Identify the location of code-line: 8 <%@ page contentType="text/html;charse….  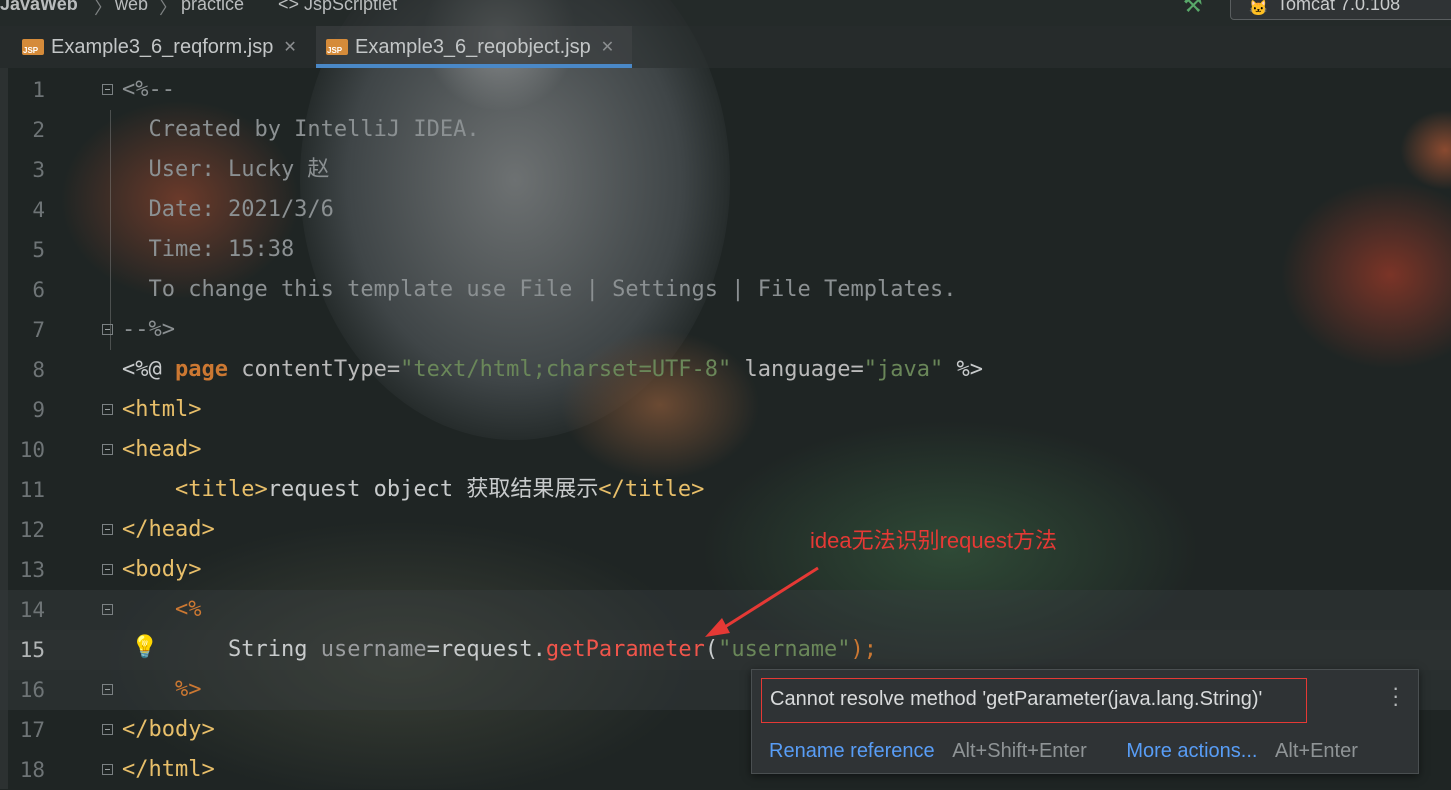
(725, 370).